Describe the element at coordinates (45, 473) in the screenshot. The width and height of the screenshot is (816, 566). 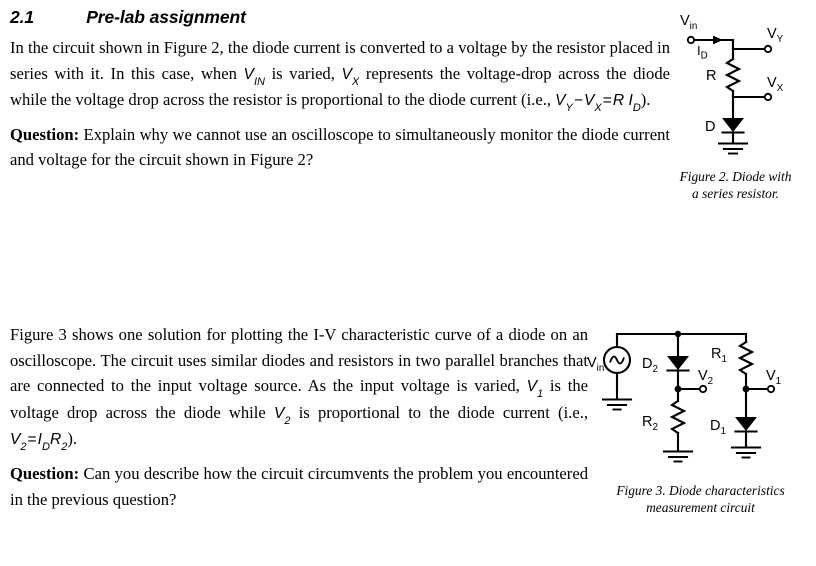
I see `question-2-label: Question:` at that location.